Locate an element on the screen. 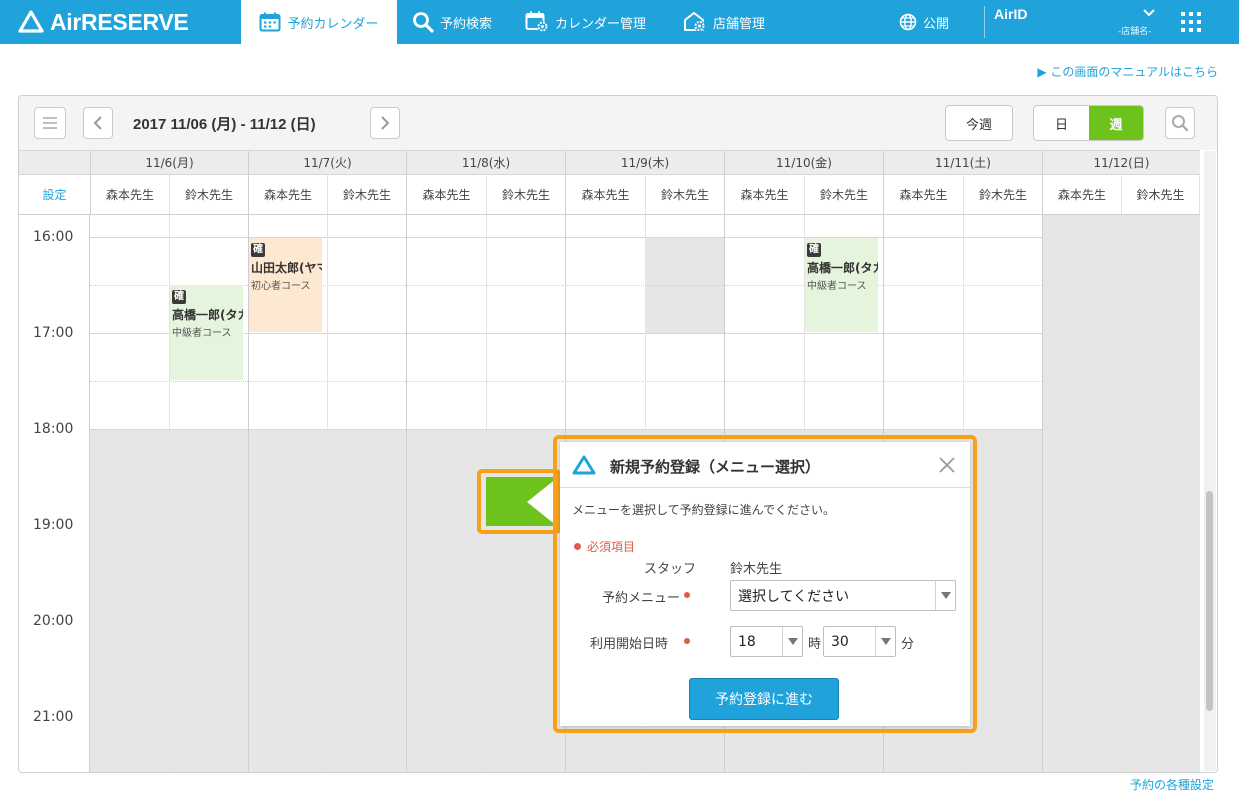 Image resolution: width=1239 pixels, height=793 pixels. vertical-scrollbar is located at coordinates (1210, 461).